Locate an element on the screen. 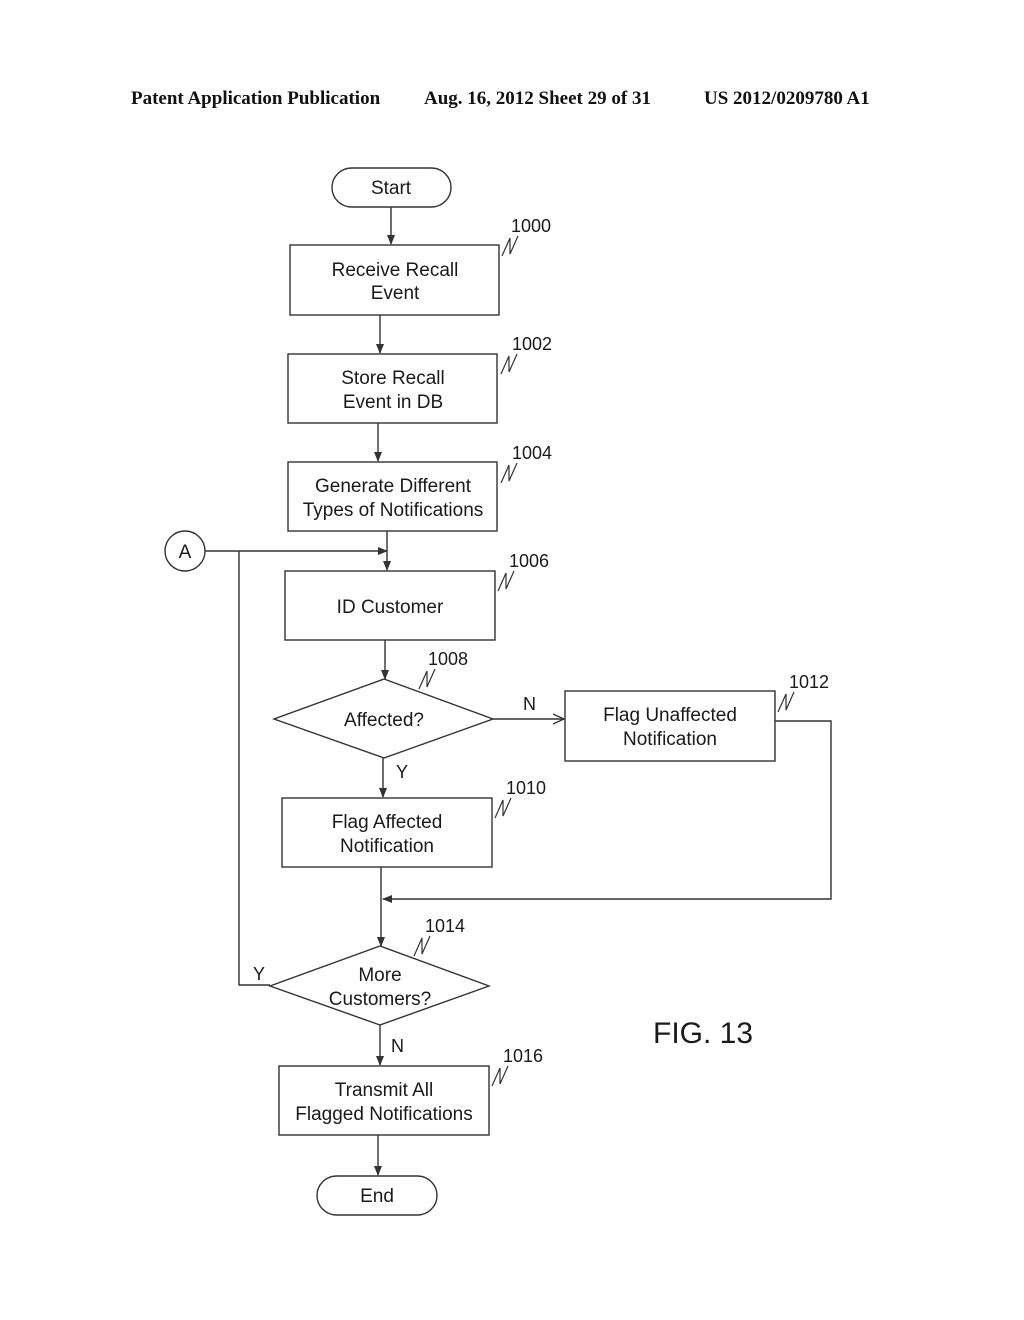 This screenshot has height=1320, width=1024. node-text-line: Flagged Notifications is located at coordinates (383, 1114).